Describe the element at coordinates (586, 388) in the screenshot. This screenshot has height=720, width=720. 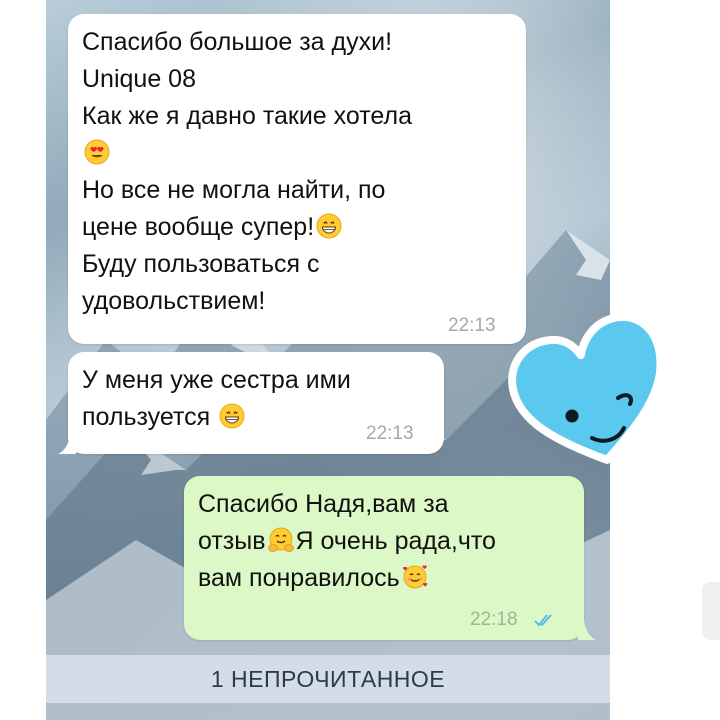
I see `blue-heart-wink-sticker-icon` at that location.